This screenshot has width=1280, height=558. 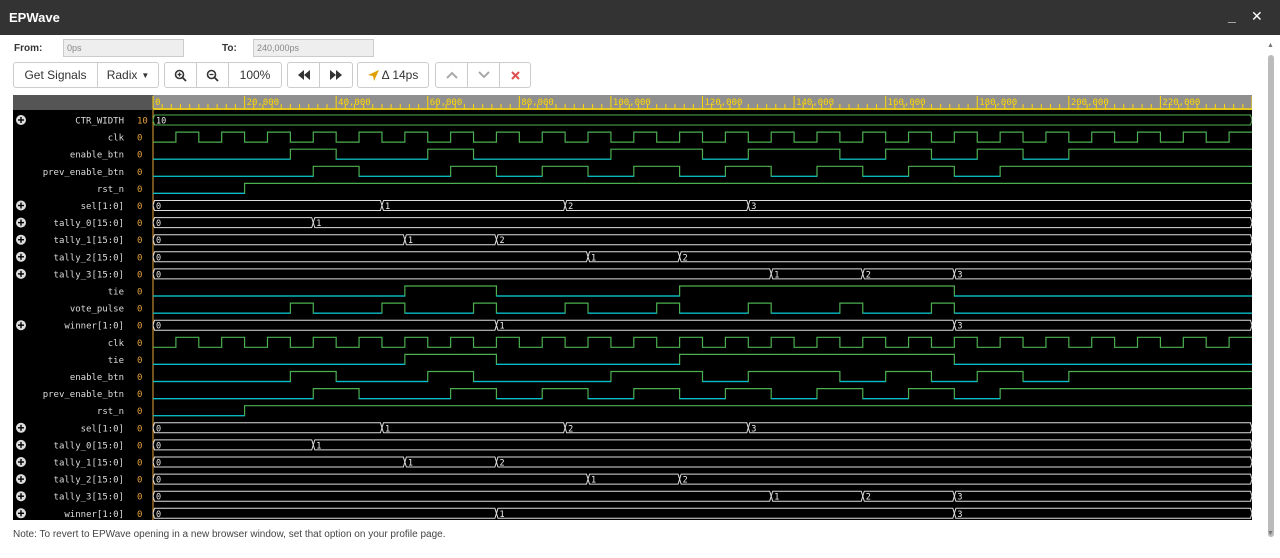 What do you see at coordinates (123, 48) in the screenshot?
I see `from-input` at bounding box center [123, 48].